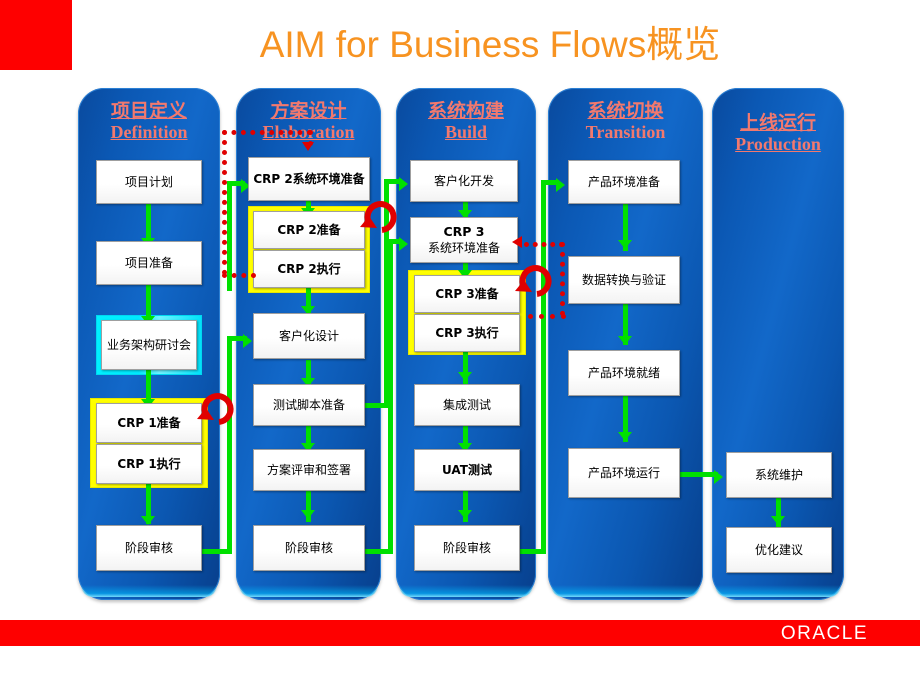 The height and width of the screenshot is (690, 920). I want to click on process-box-label: CRP 2系统环境准备, so click(309, 178).